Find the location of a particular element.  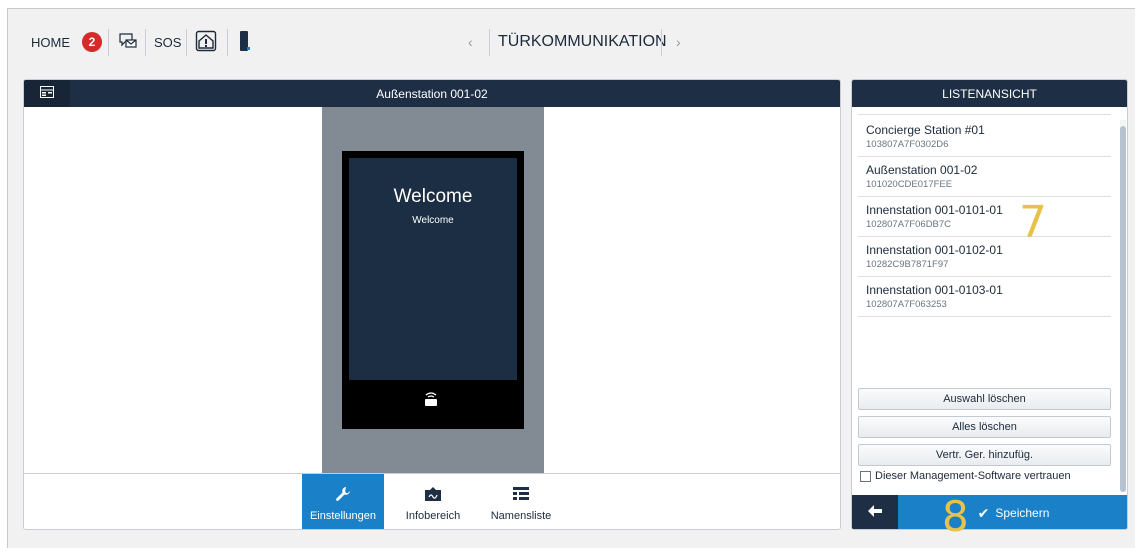

tab-einstellungen: Einstellungen is located at coordinates (343, 501).